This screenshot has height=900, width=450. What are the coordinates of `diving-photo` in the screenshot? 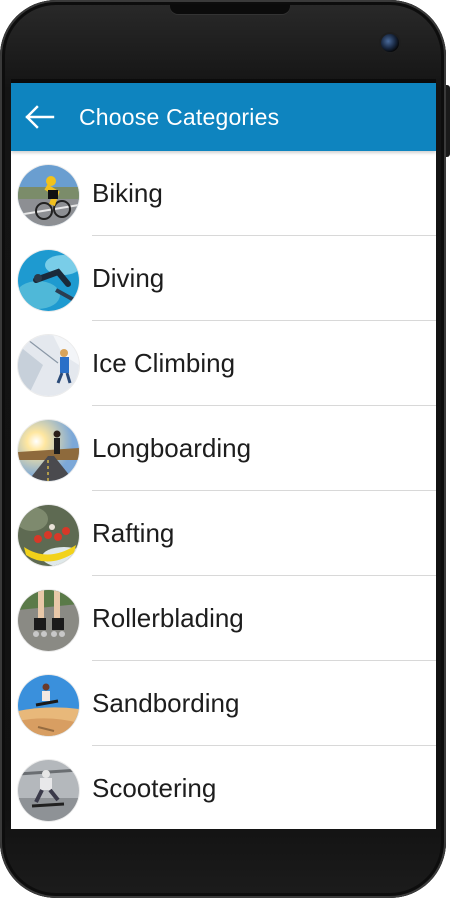 It's located at (48, 280).